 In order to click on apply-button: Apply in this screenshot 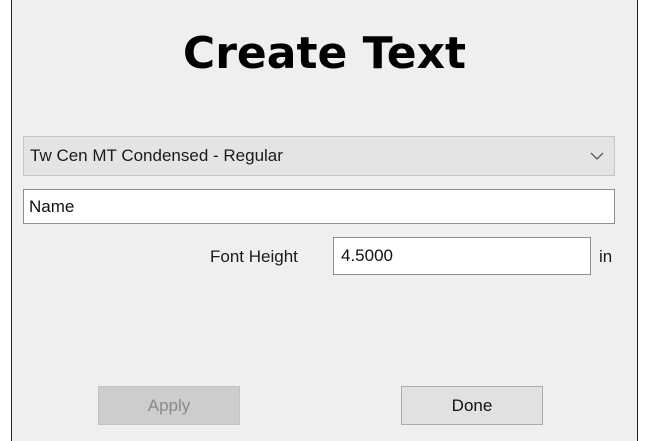, I will do `click(169, 405)`.